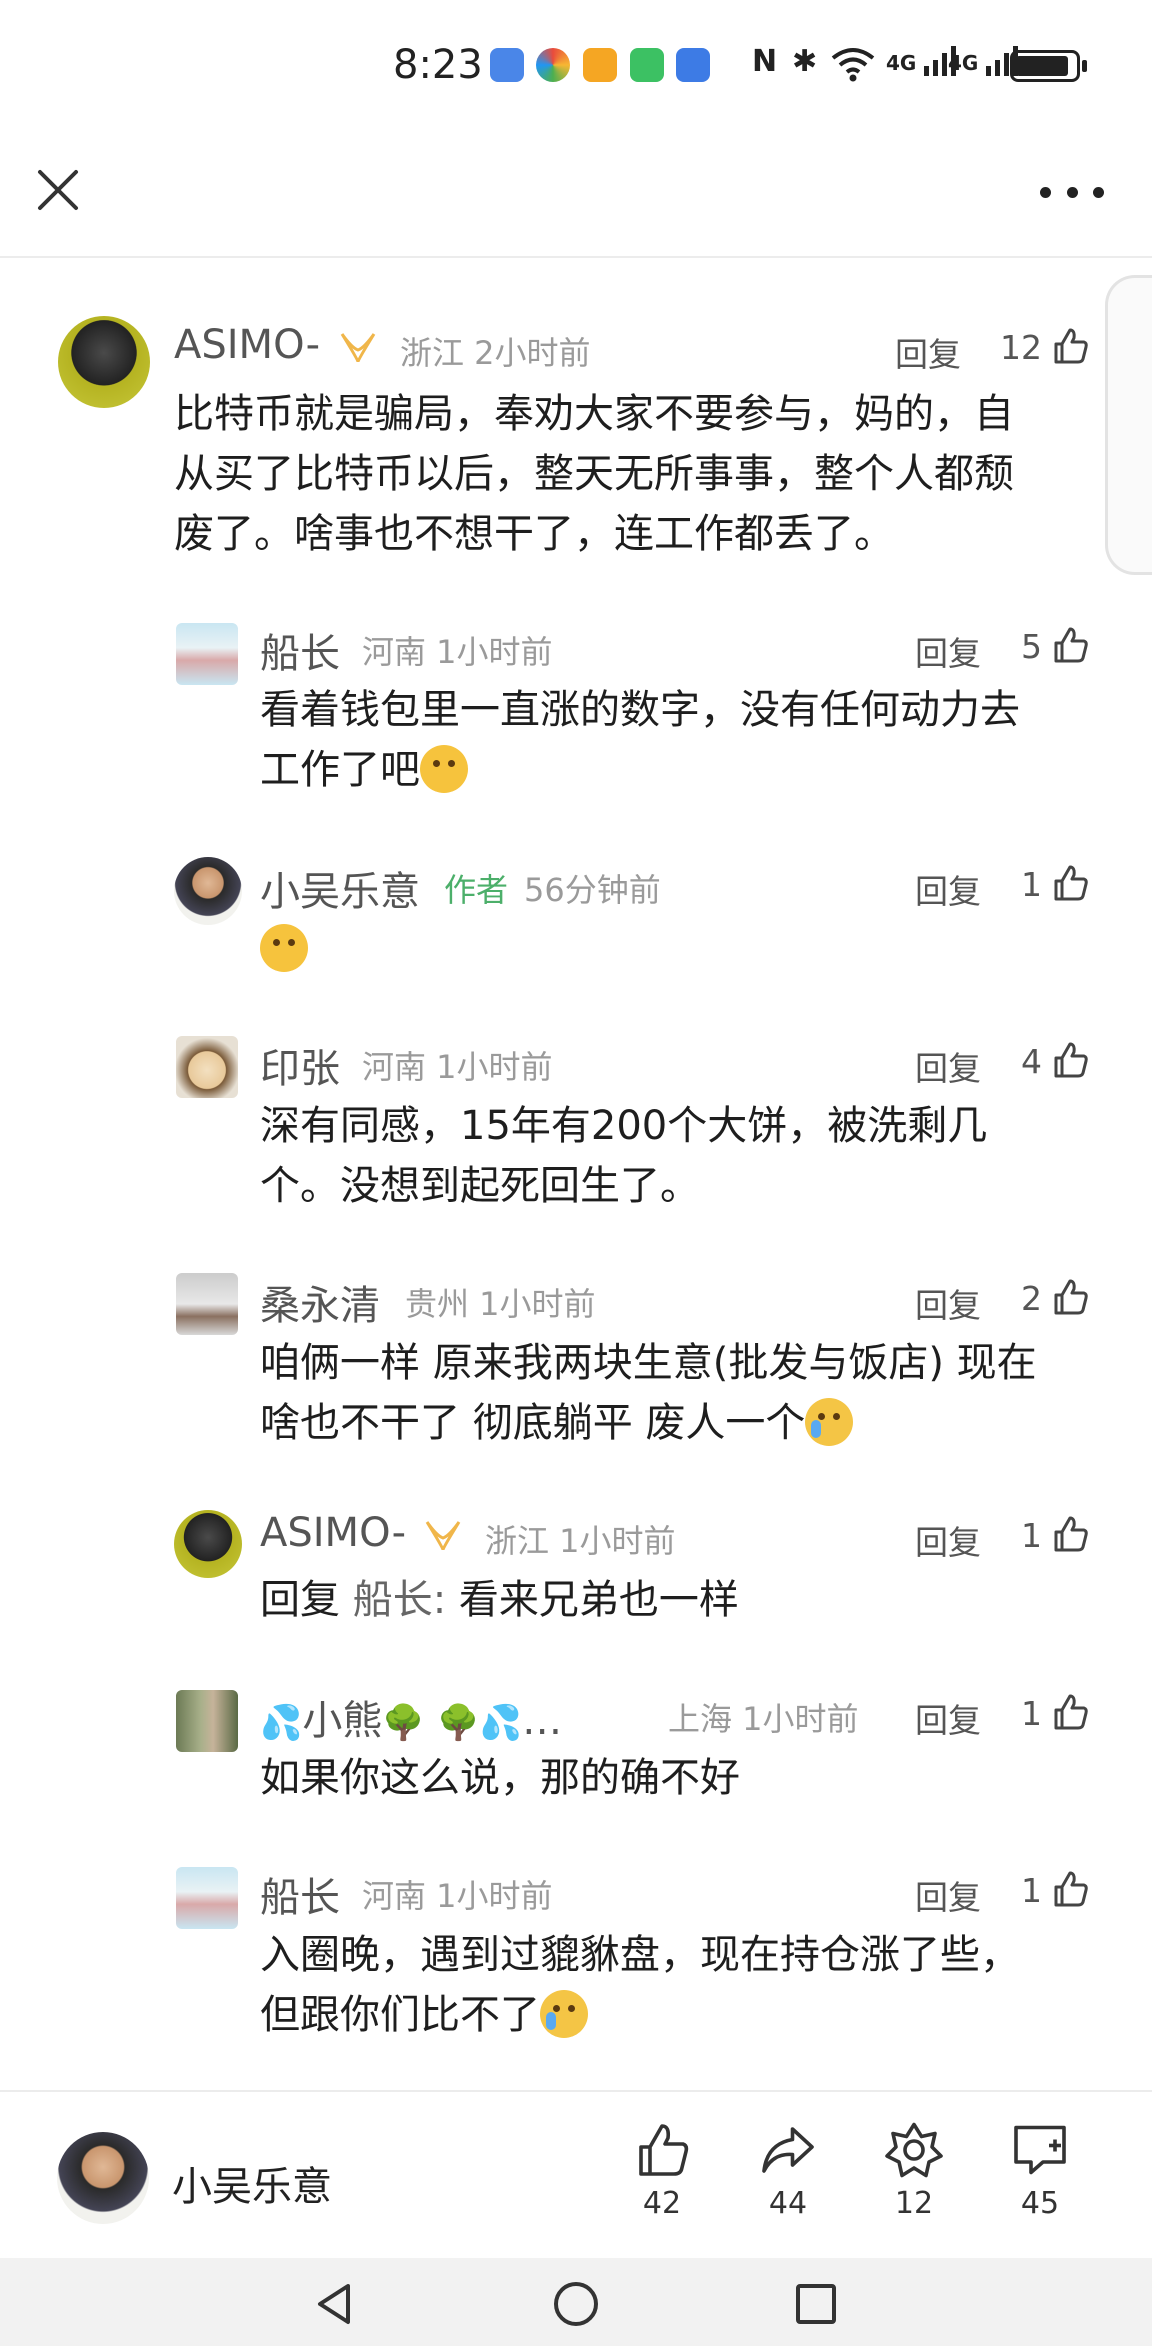 This screenshot has height=2346, width=1152. I want to click on comment-meta: 浙江 1小时前, so click(580, 1541).